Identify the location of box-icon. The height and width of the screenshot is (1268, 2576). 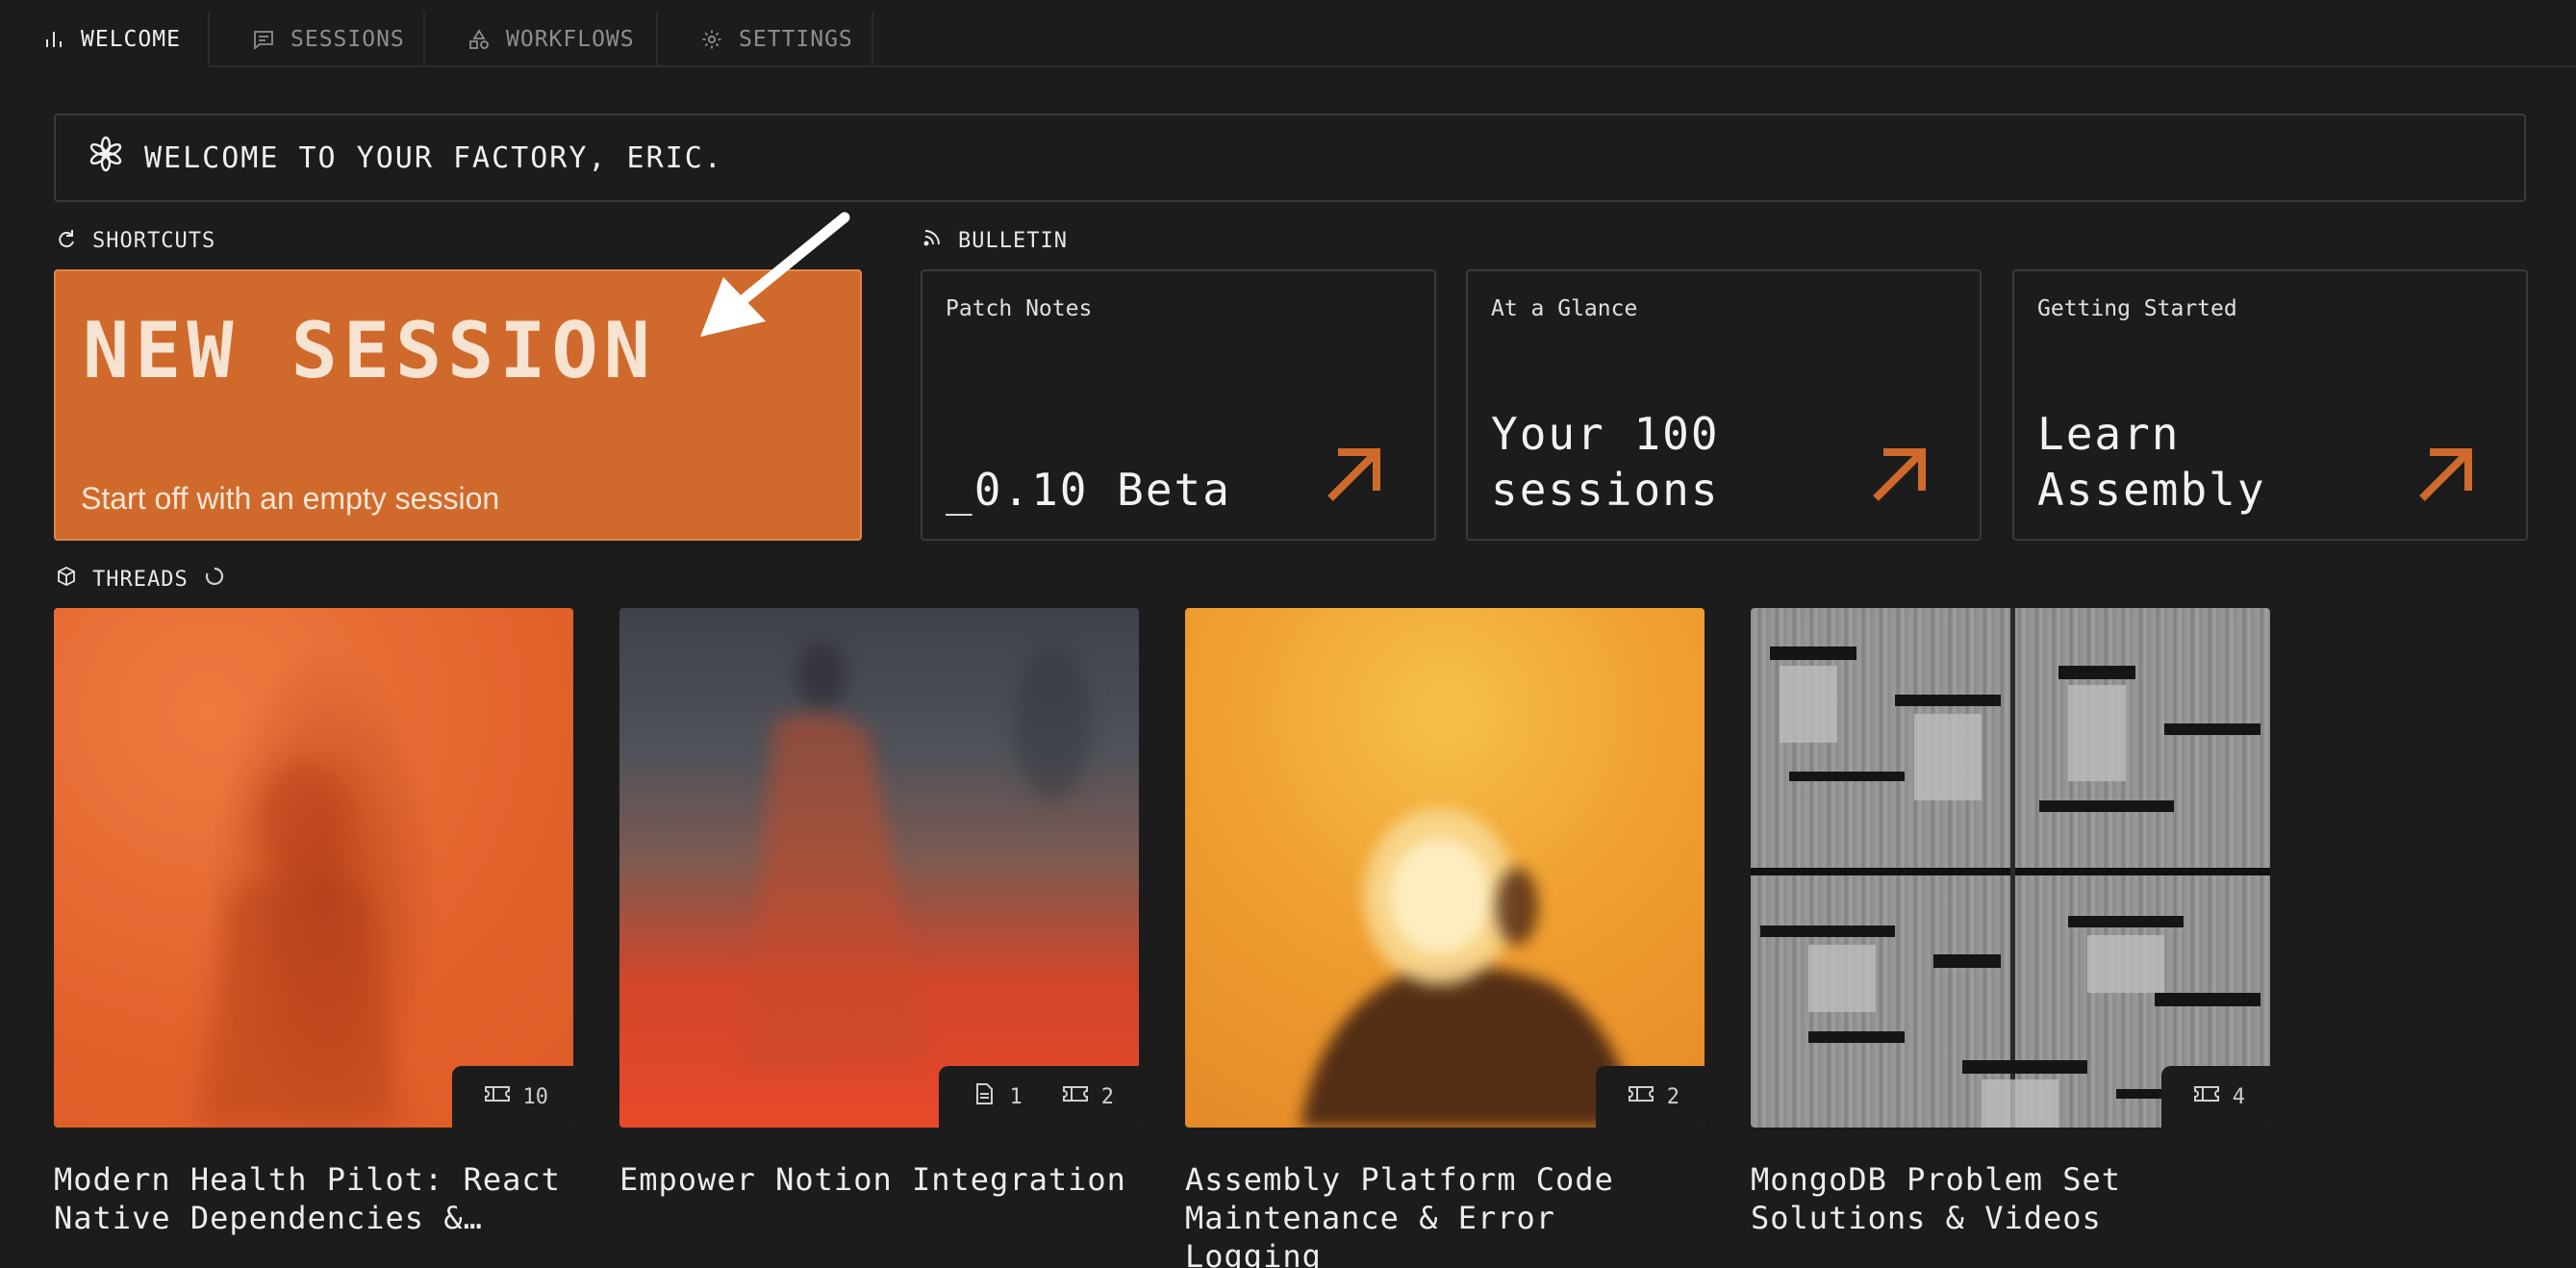
(66, 579).